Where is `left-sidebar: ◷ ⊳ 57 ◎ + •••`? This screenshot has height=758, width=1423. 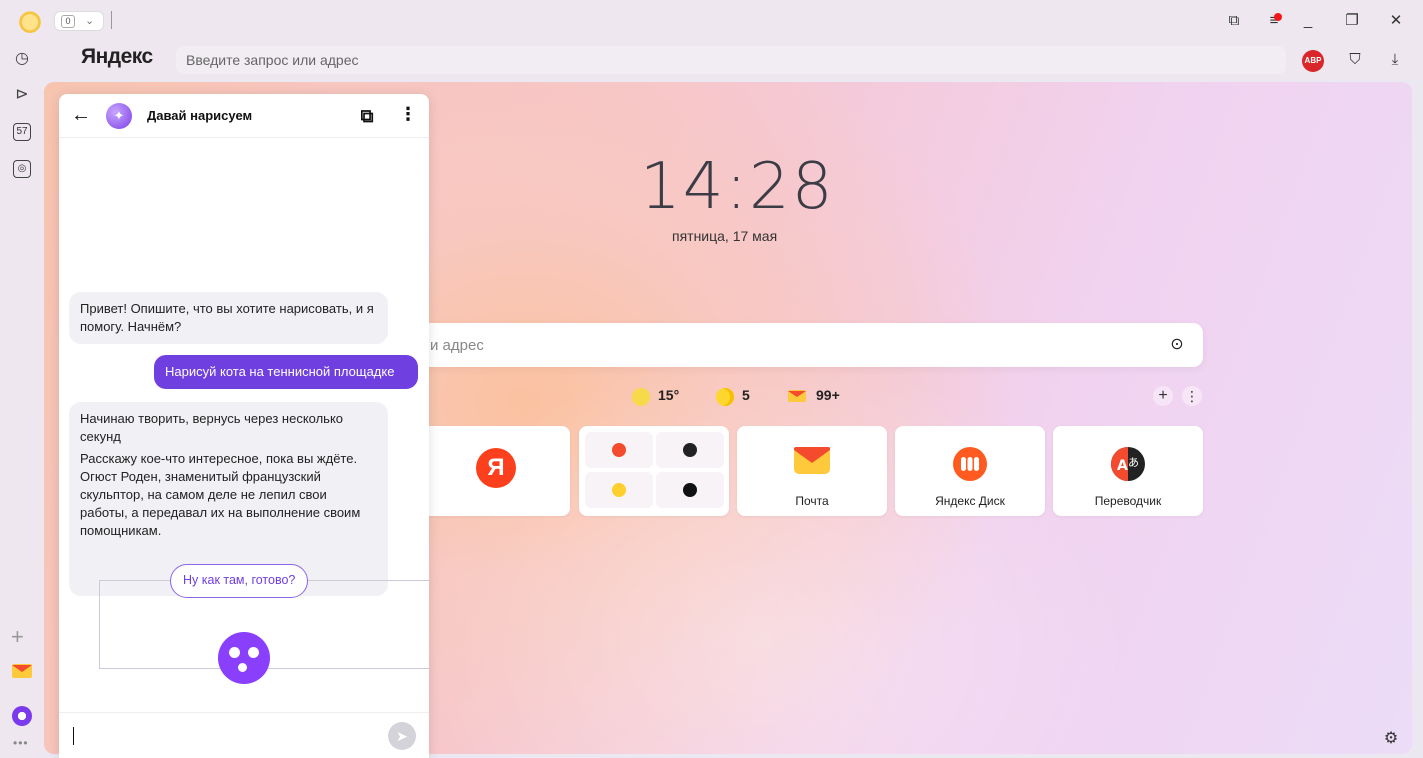 left-sidebar: ◷ ⊳ 57 ◎ + ••• is located at coordinates (22, 400).